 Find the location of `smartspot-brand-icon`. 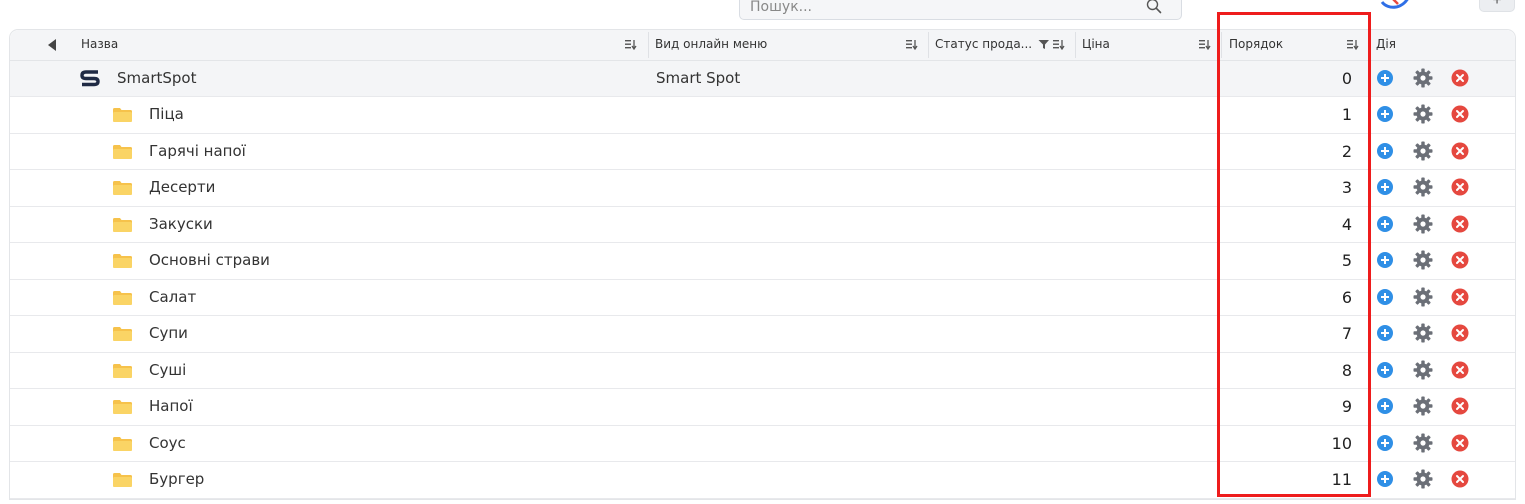

smartspot-brand-icon is located at coordinates (90, 78).